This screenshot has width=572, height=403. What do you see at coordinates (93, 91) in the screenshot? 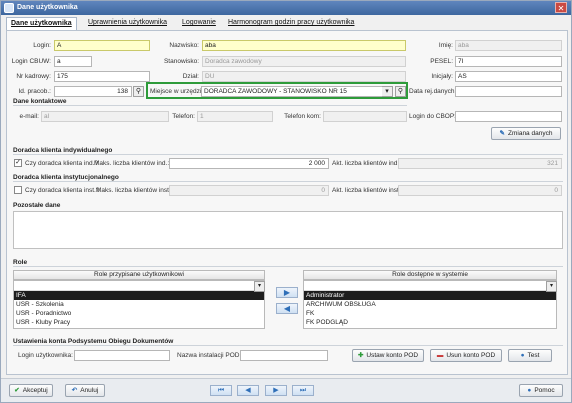
I see `id-pracob-field: 138` at bounding box center [93, 91].